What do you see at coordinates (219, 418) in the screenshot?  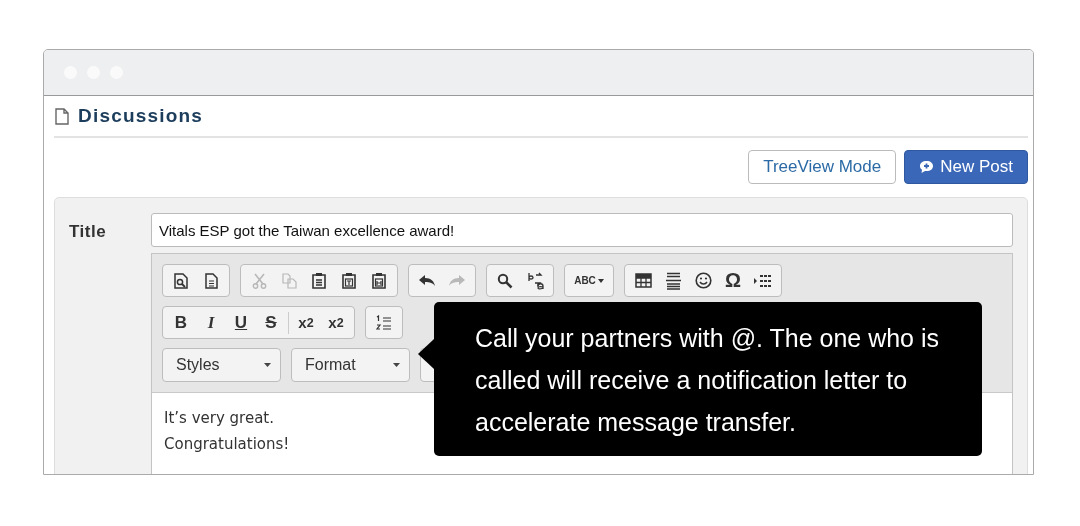 I see `editor-text: It’s very great.` at bounding box center [219, 418].